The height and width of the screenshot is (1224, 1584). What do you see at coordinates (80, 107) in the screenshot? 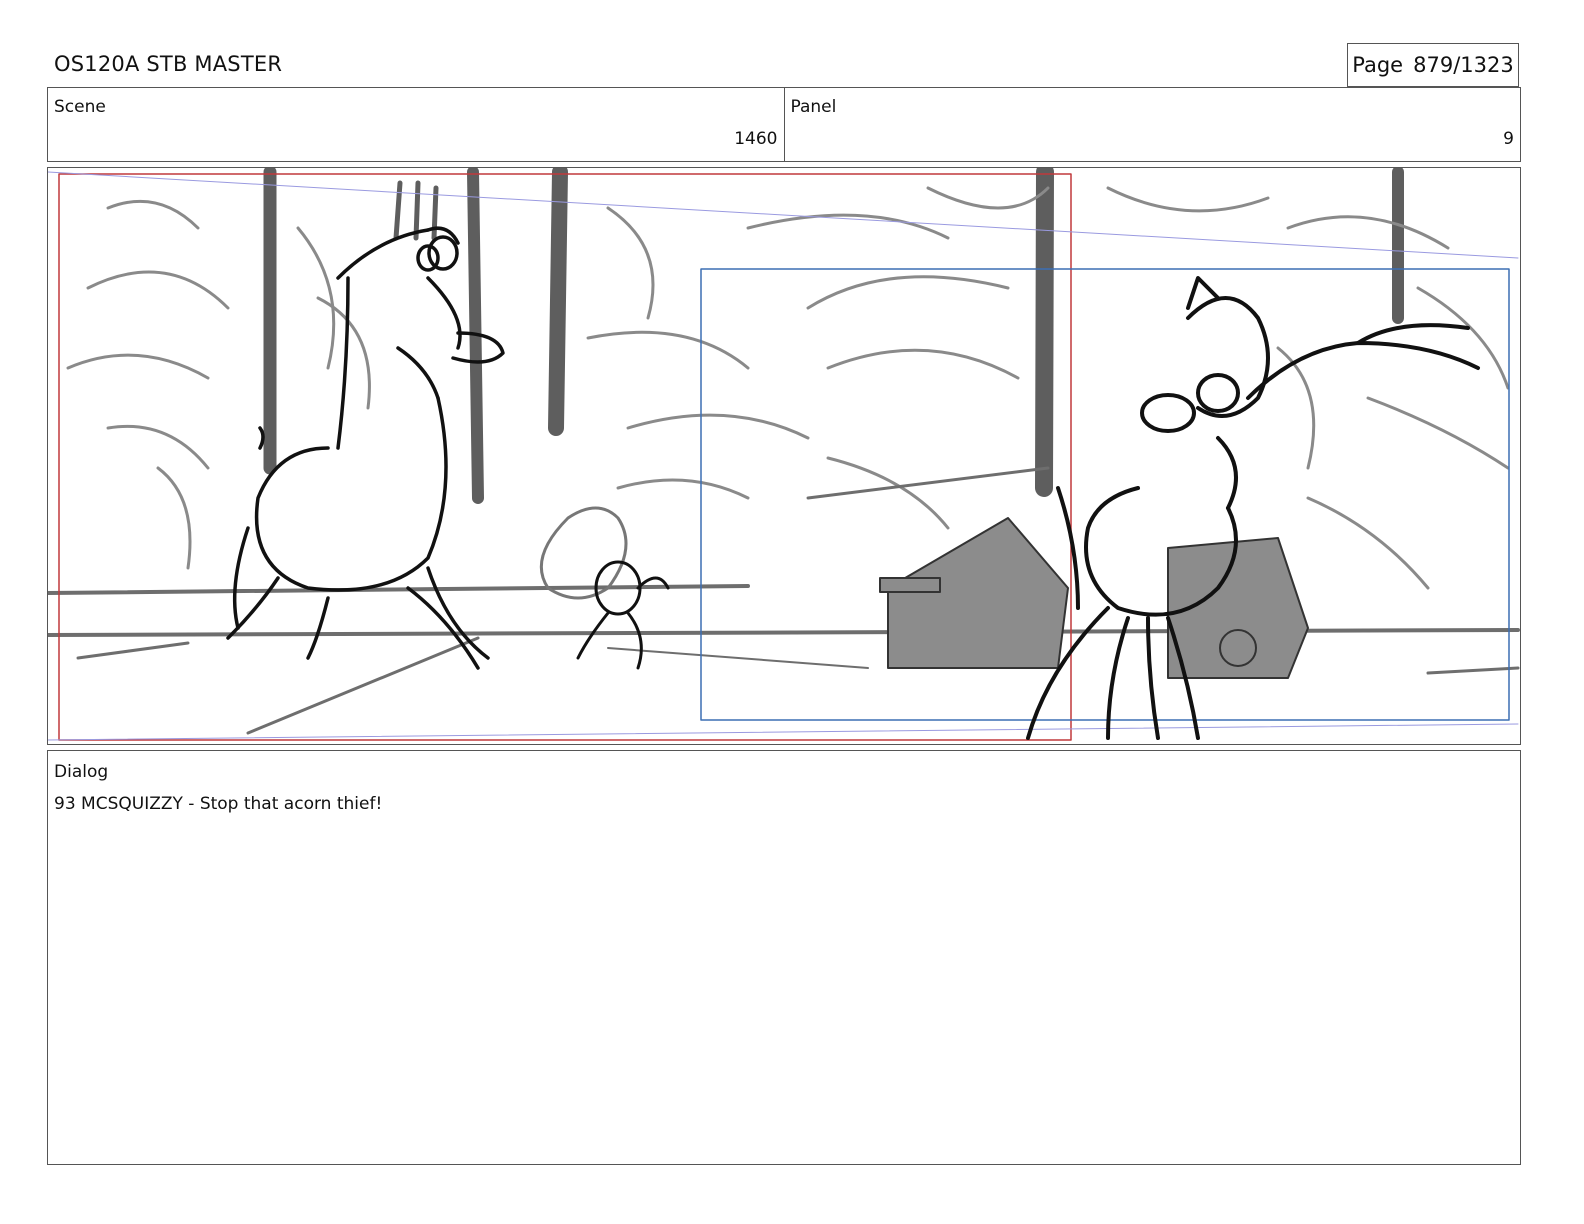
I see `scene-label: Scene` at bounding box center [80, 107].